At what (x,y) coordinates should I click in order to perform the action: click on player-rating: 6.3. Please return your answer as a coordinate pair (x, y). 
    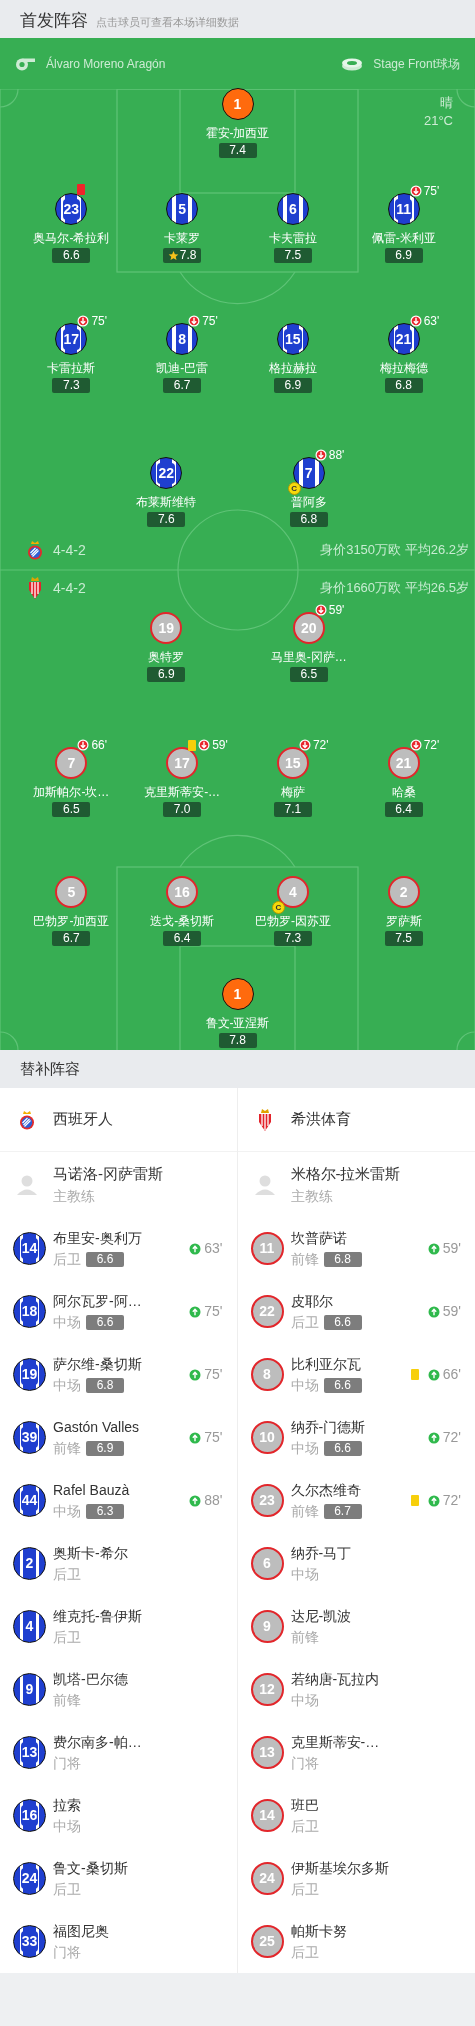
    Looking at the image, I should click on (105, 1511).